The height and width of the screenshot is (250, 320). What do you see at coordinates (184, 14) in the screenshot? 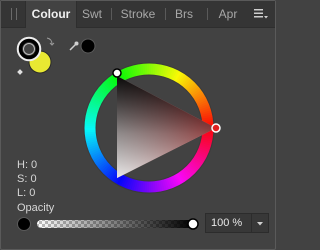
I see `tab-brushes: Brs` at bounding box center [184, 14].